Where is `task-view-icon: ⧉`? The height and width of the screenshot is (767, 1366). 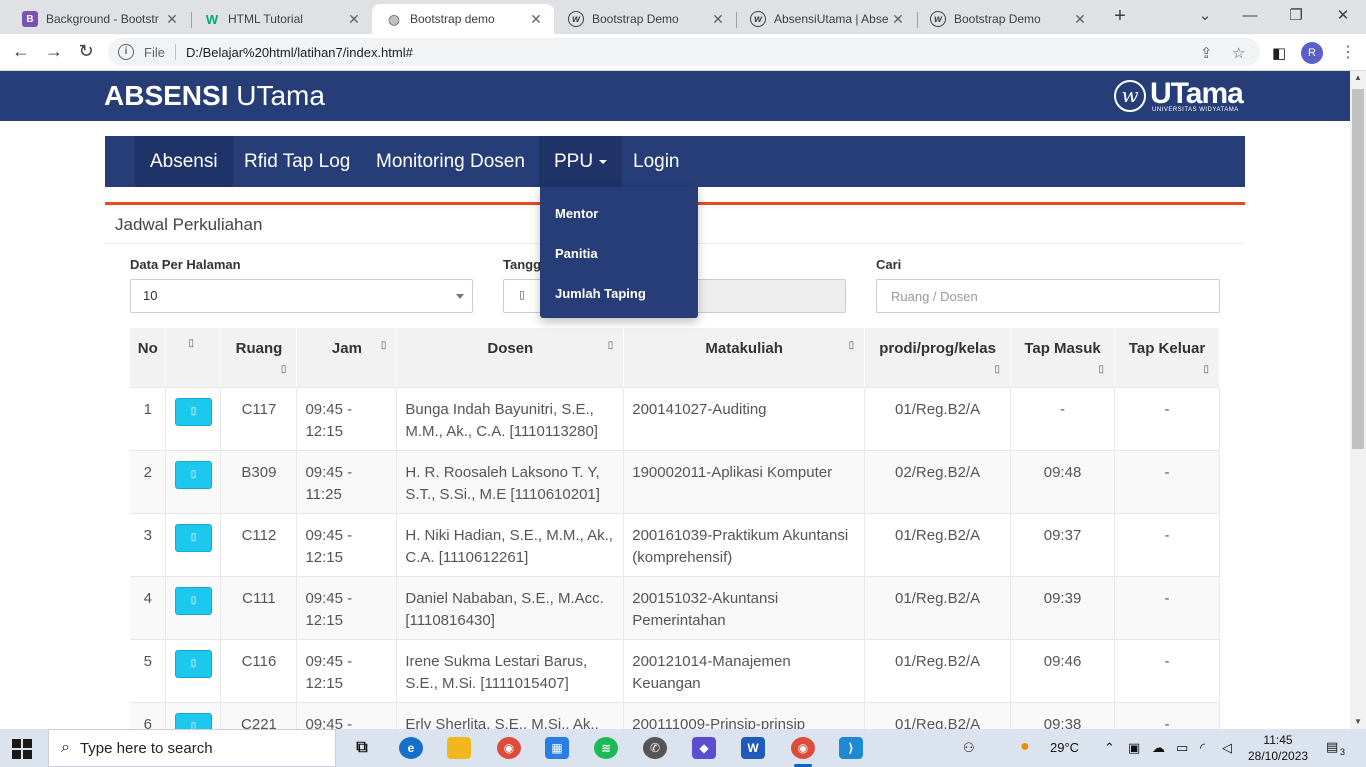
task-view-icon: ⧉ is located at coordinates (362, 748).